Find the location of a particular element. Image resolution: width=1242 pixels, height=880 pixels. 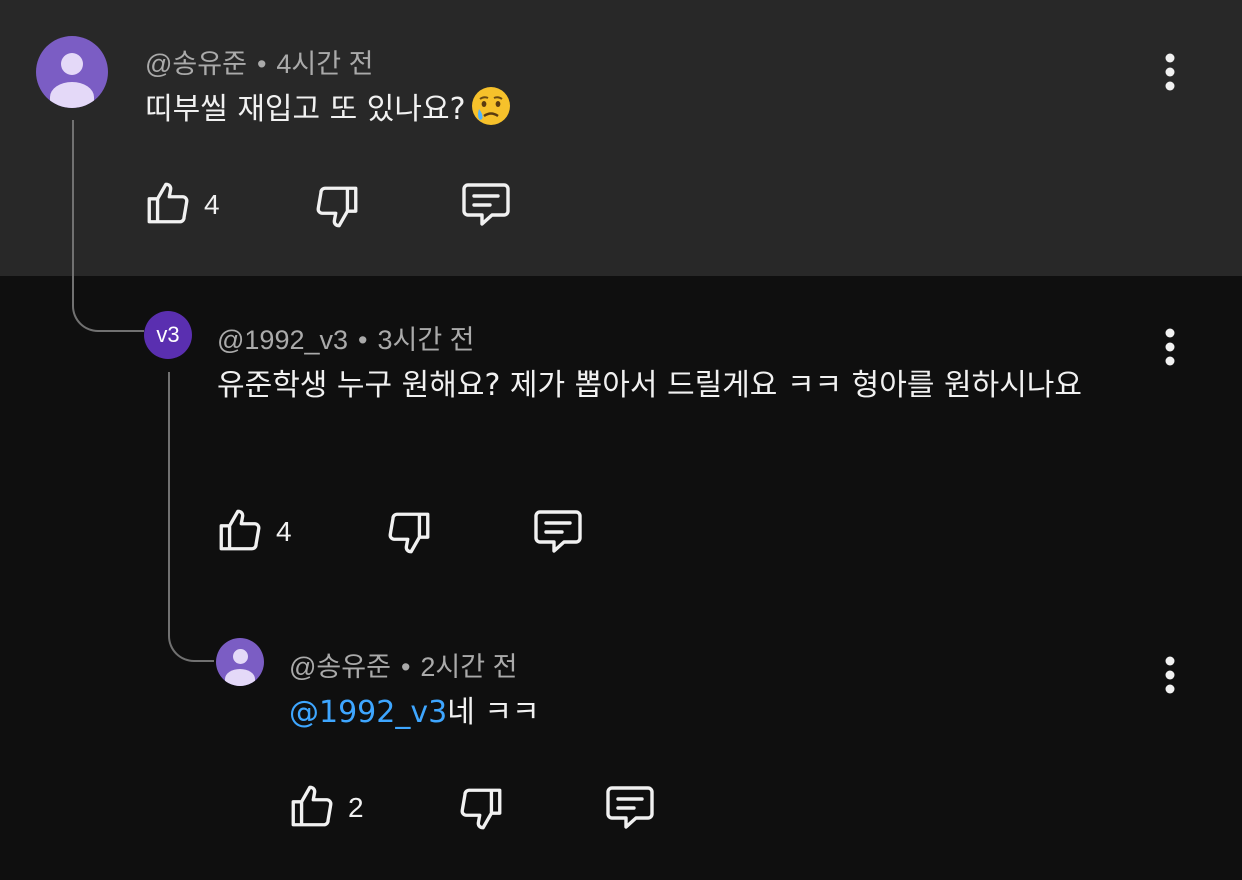

comment-text: 띠부씰 재입고 또 있나요? is located at coordinates (635, 114).